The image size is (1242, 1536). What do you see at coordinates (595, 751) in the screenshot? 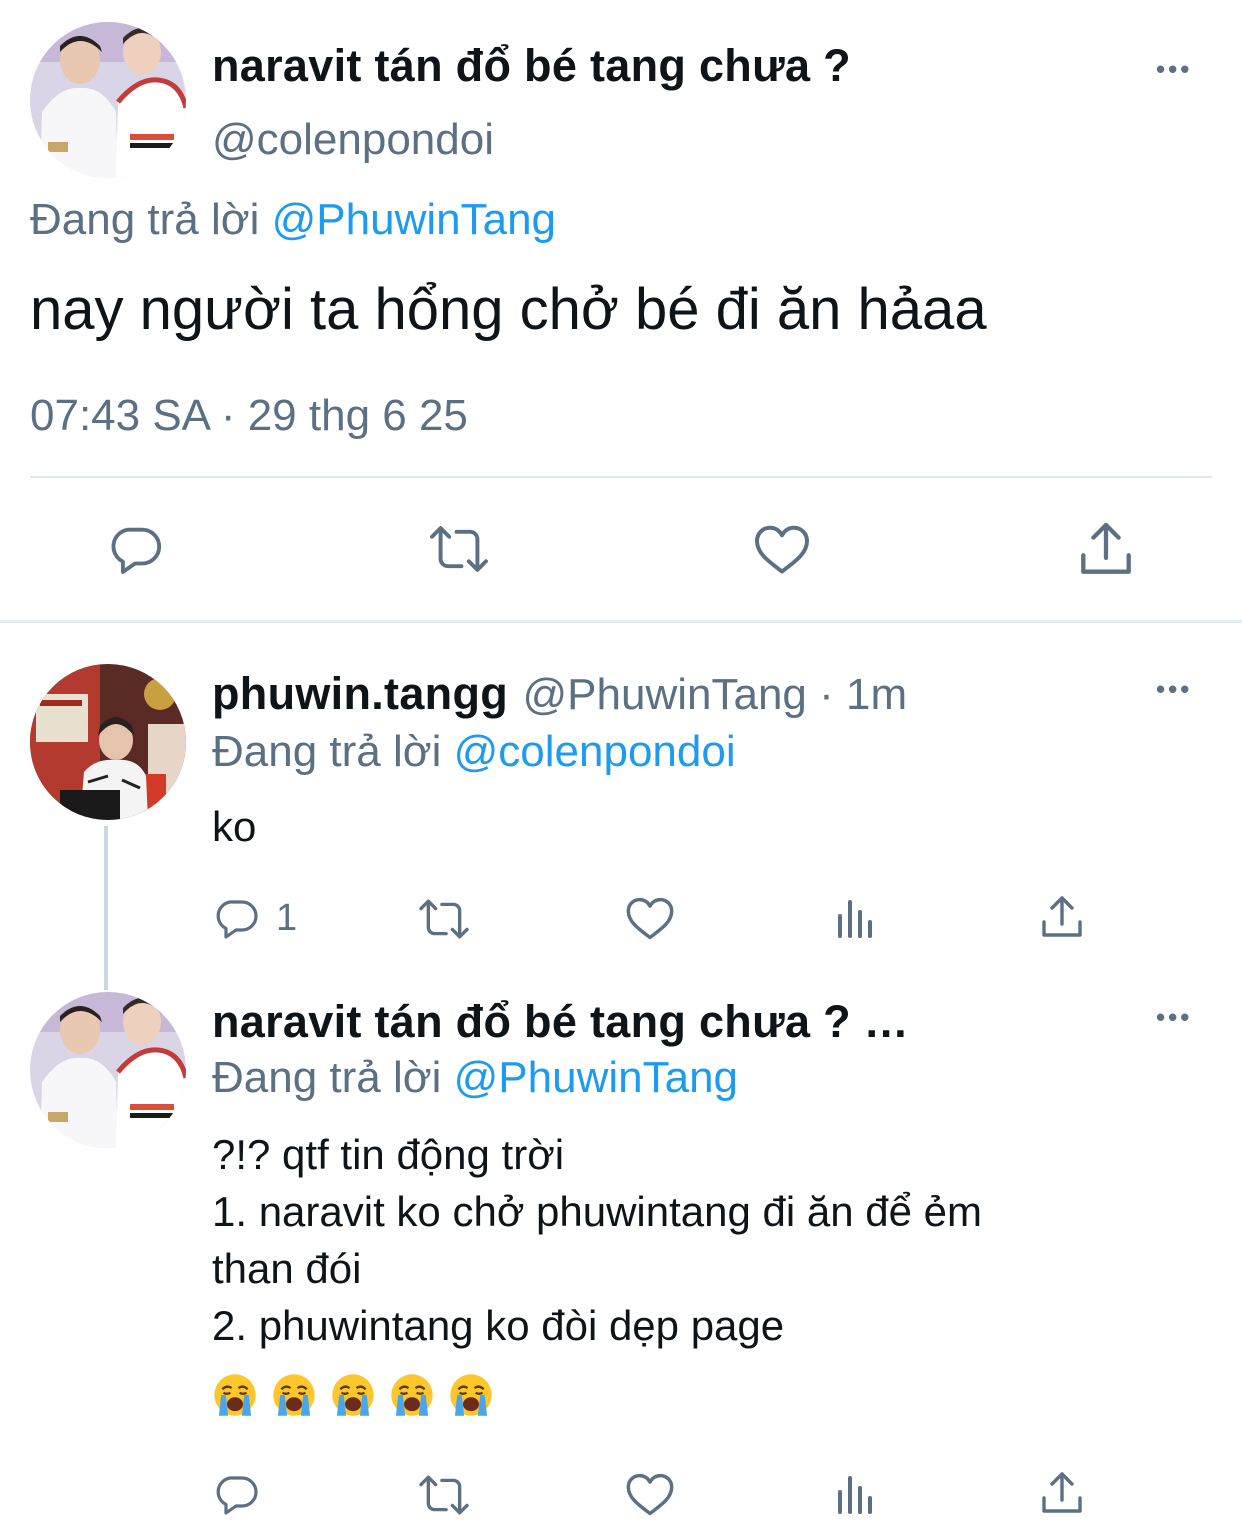
I see `replying-to-handle: @colenpondoi` at bounding box center [595, 751].